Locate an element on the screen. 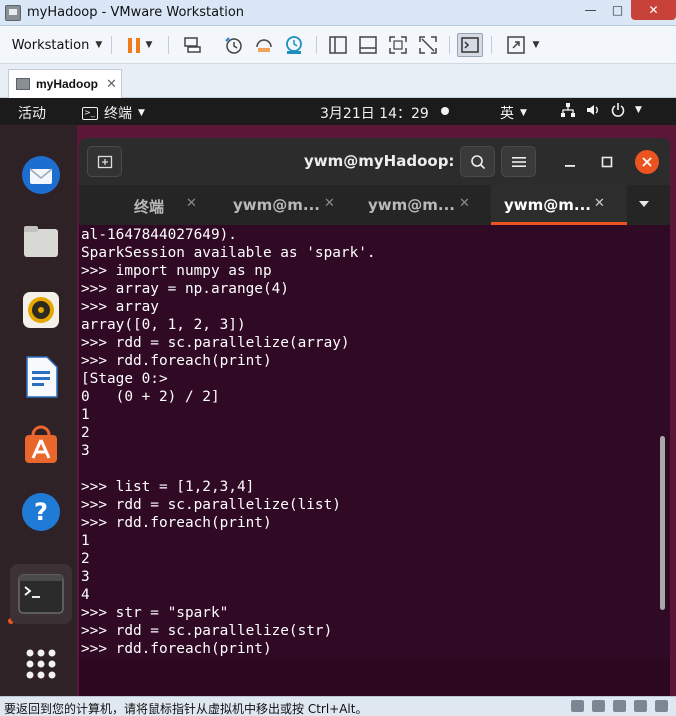 Image resolution: width=676 pixels, height=716 pixels. clock: 3月21日 14：29 is located at coordinates (374, 113).